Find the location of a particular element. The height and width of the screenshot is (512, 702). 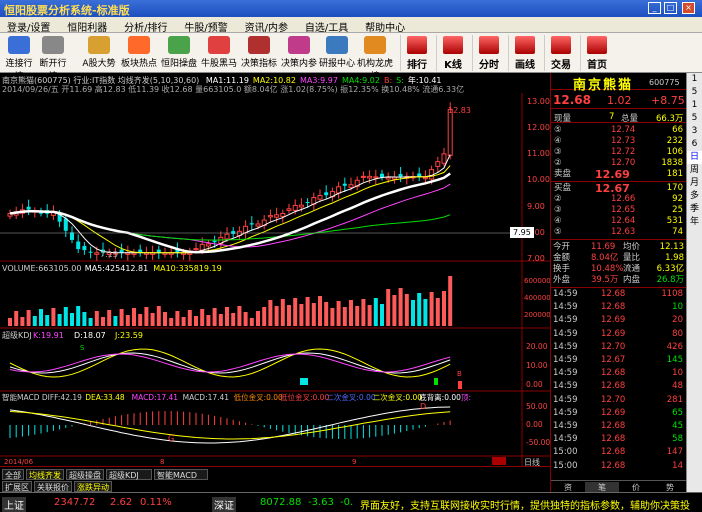

toolbar-nav-label: 交易 is located at coordinates (561, 65).